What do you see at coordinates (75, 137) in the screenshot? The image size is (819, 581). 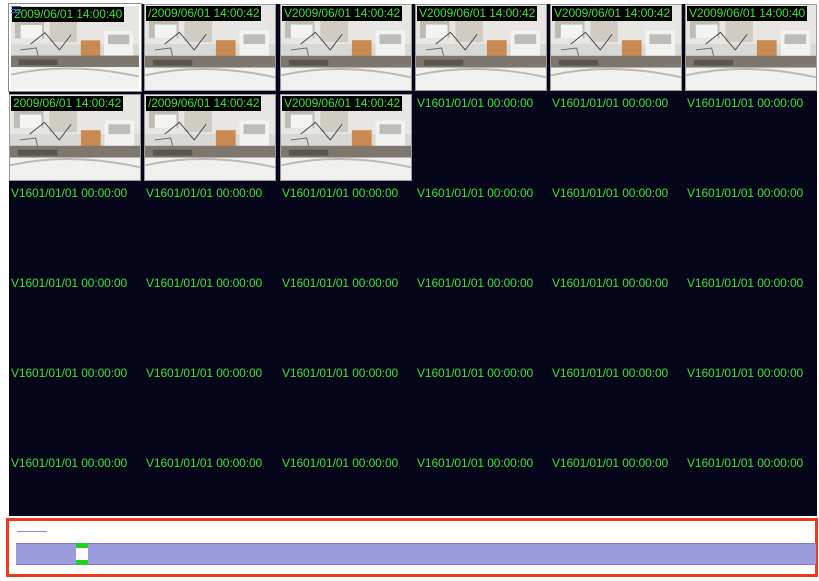 I see `camera-tile: 2009/06/01 14:00:42` at bounding box center [75, 137].